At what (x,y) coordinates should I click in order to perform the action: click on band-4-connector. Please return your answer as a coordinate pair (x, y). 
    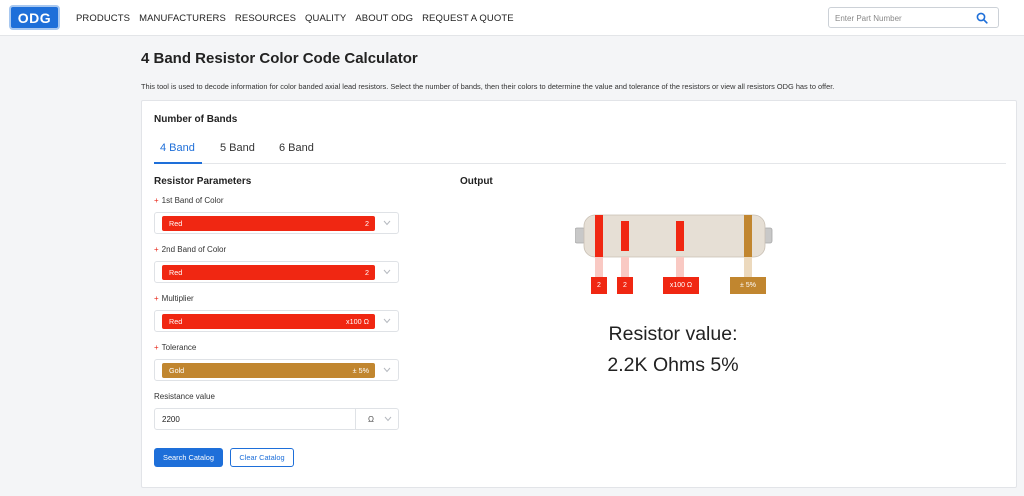
    Looking at the image, I should click on (748, 267).